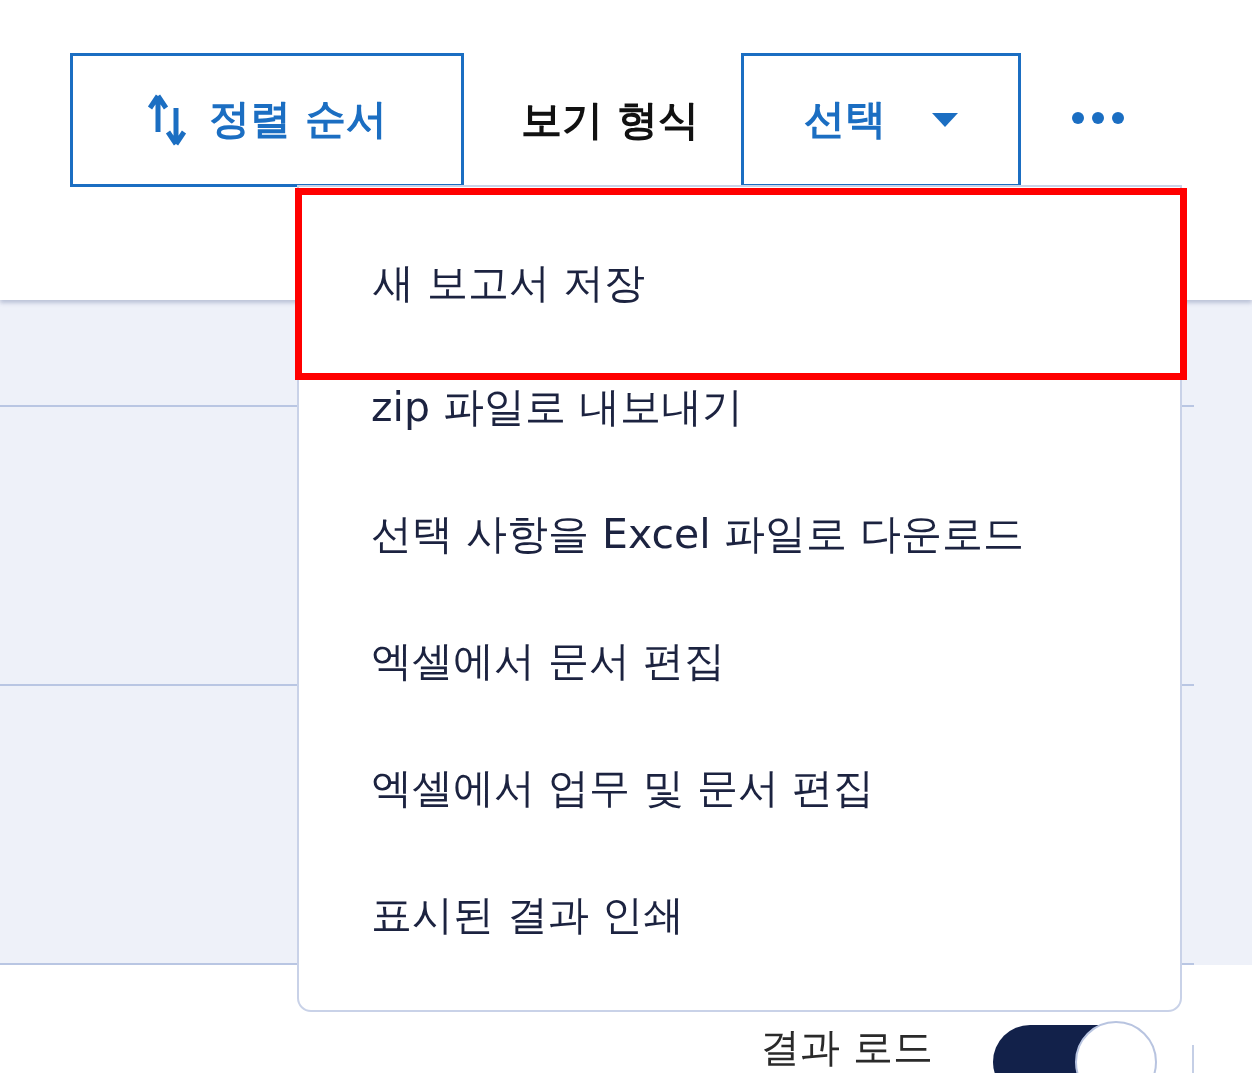 The width and height of the screenshot is (1252, 1073). What do you see at coordinates (739, 789) in the screenshot?
I see `menu-item: 엑셀에서 업무 및 문서 편집` at bounding box center [739, 789].